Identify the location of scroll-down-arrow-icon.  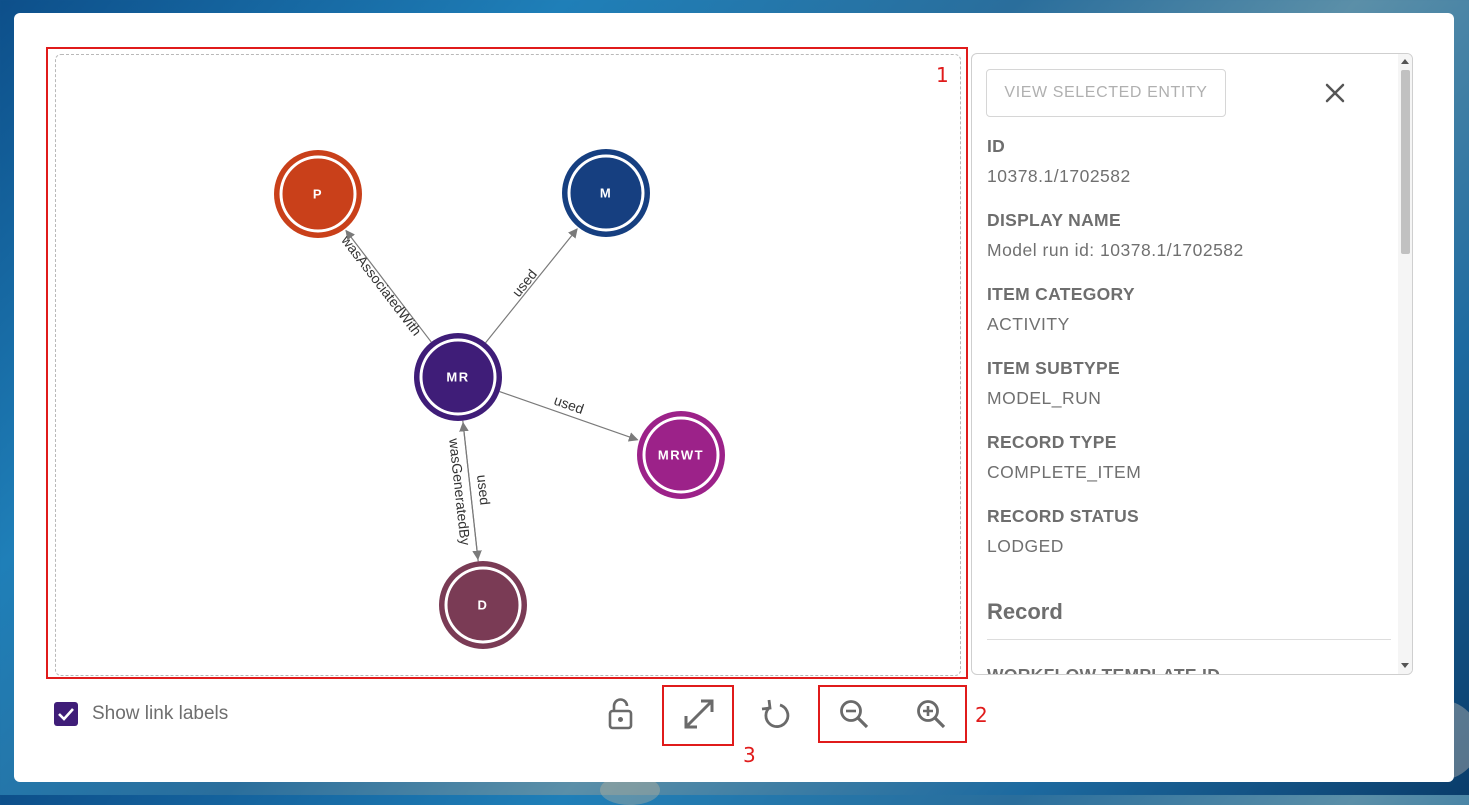
(1405, 665).